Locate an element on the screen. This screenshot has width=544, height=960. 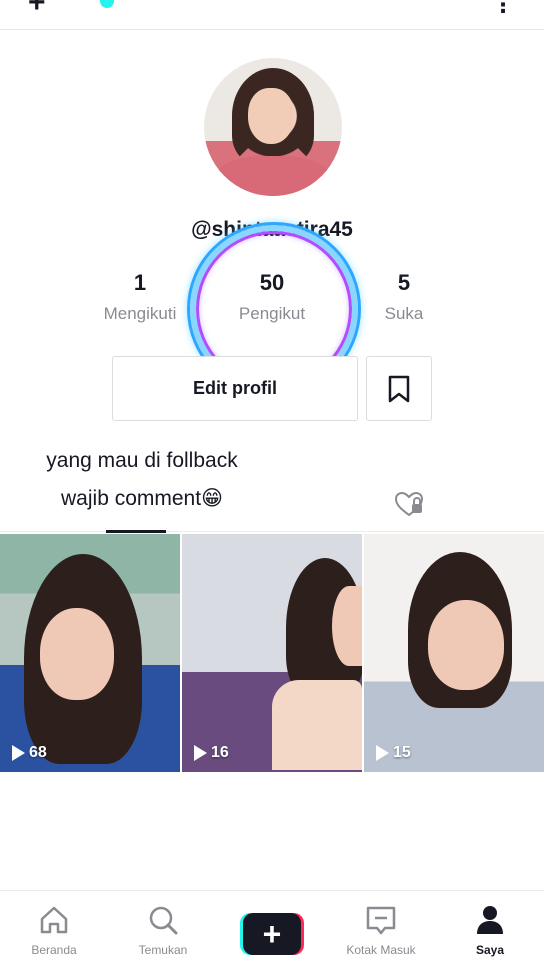
video-views-3: 15 is located at coordinates (393, 753).